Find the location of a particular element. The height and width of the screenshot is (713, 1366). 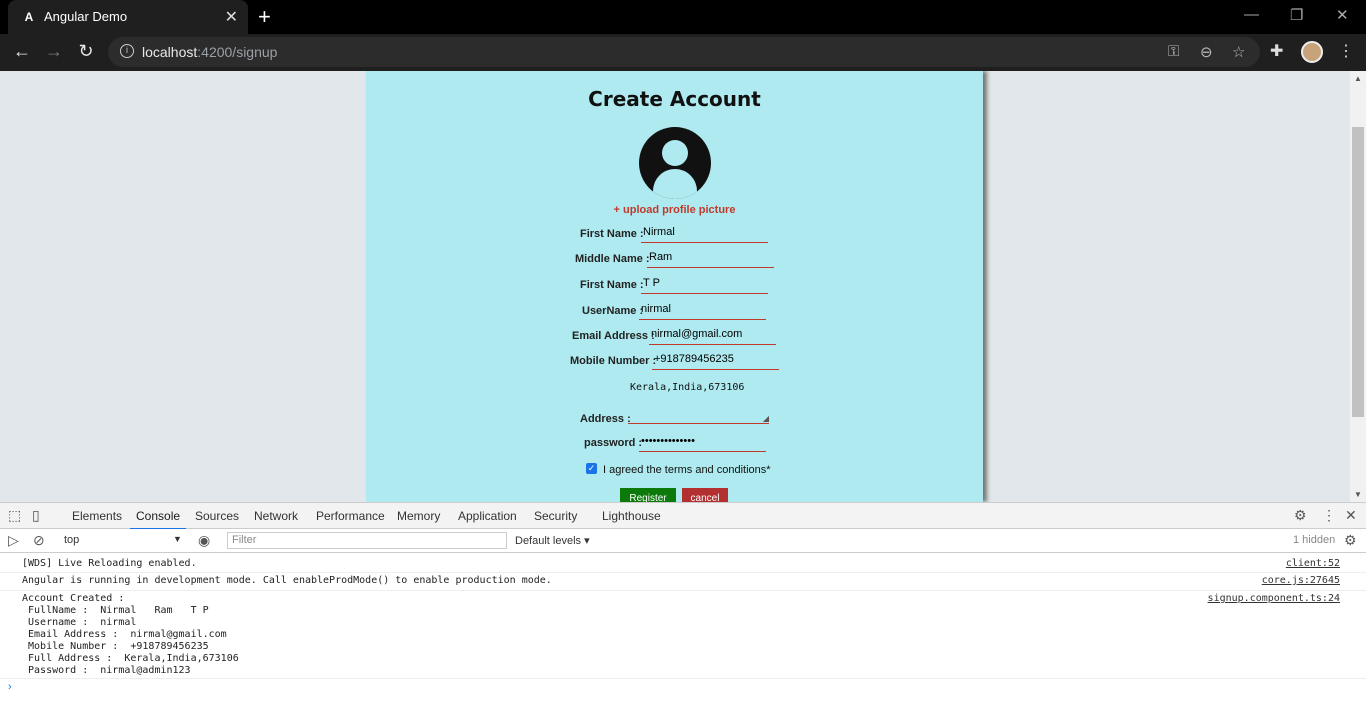

reload-icon: ↻ is located at coordinates (86, 51).